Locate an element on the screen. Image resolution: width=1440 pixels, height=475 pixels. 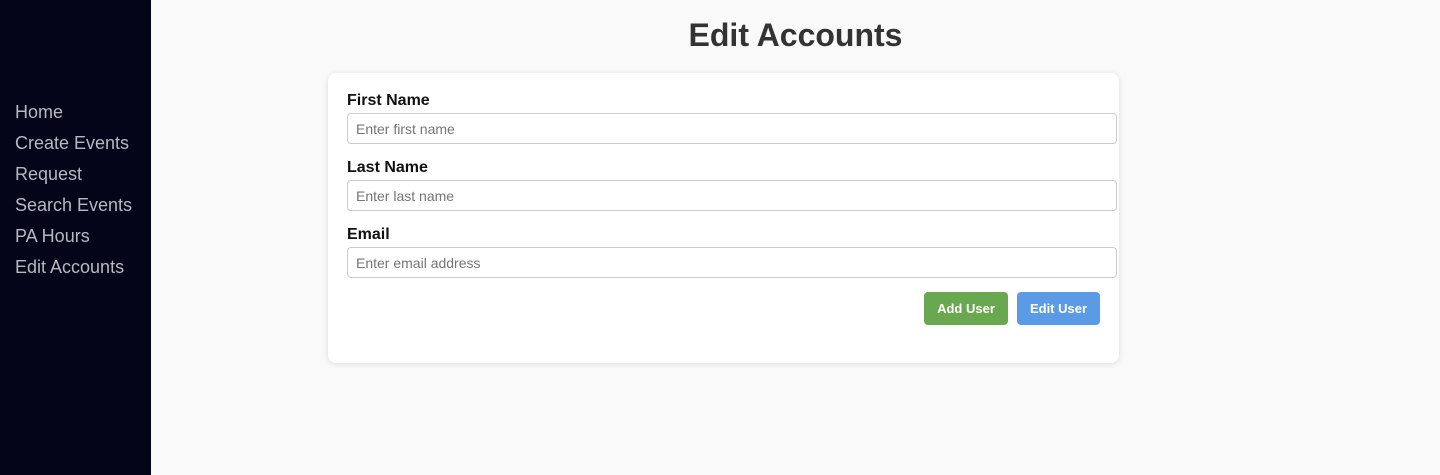
sidebar-item-edit-accounts: Edit Accounts is located at coordinates (75, 267).